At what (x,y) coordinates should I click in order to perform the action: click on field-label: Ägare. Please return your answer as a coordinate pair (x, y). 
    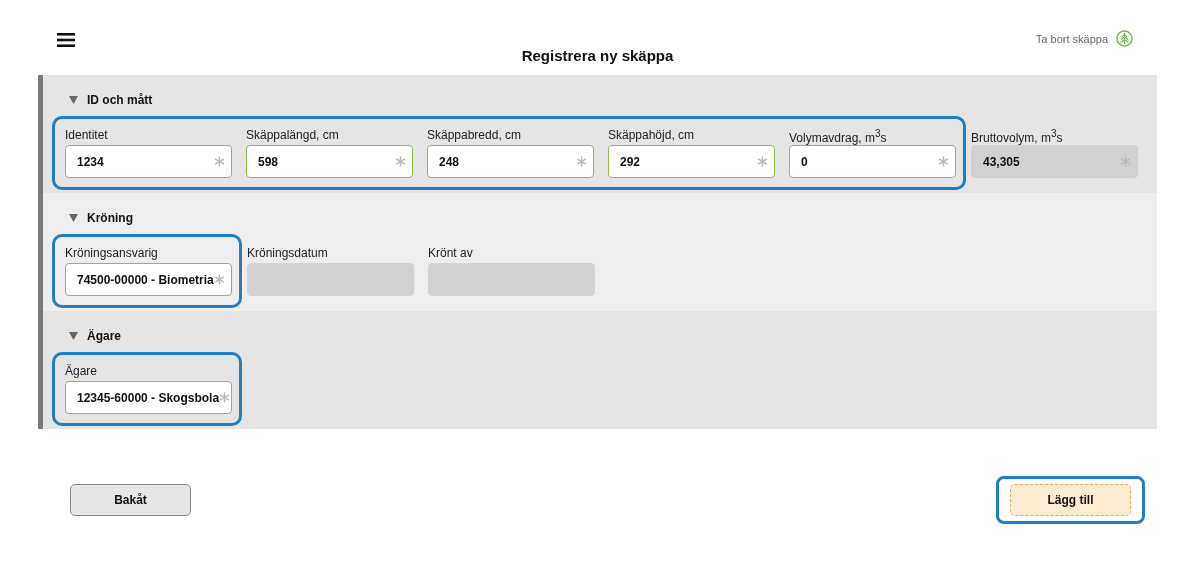
    Looking at the image, I should click on (82, 371).